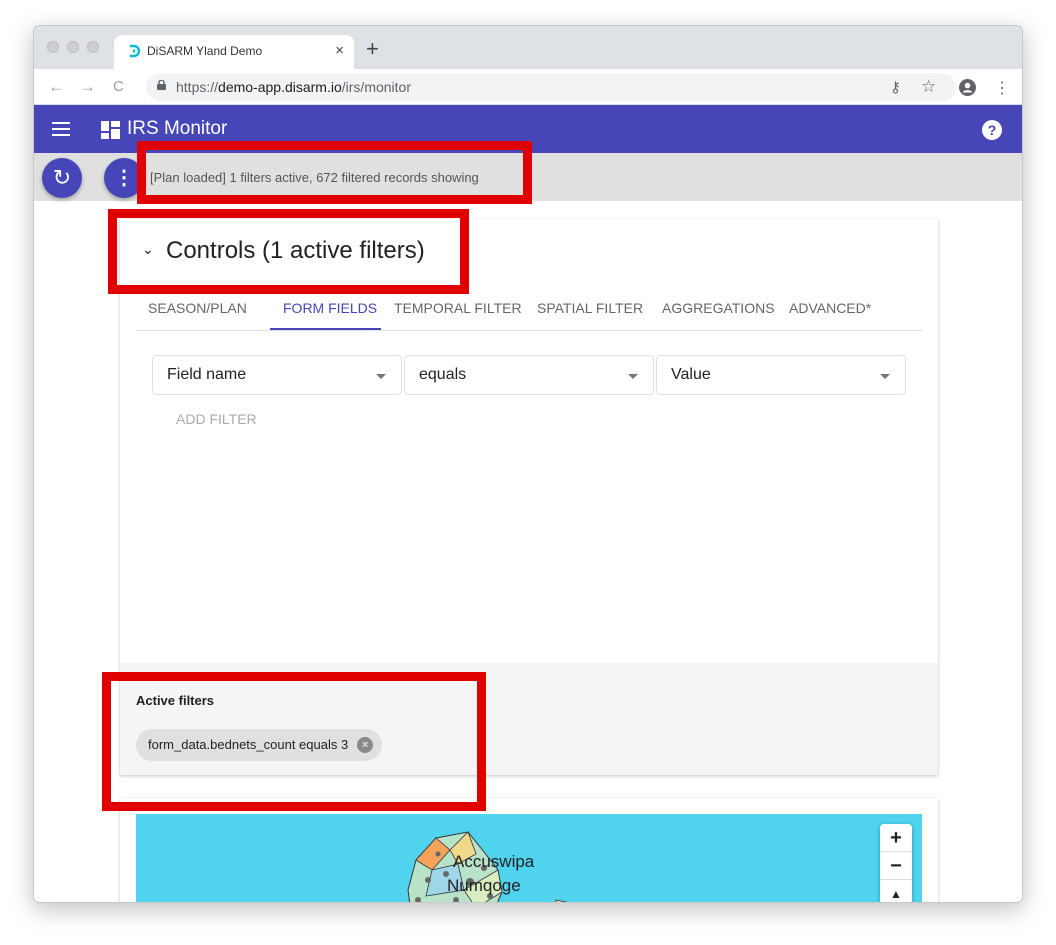  What do you see at coordinates (61, 129) in the screenshot?
I see `hamburger-menu-icon` at bounding box center [61, 129].